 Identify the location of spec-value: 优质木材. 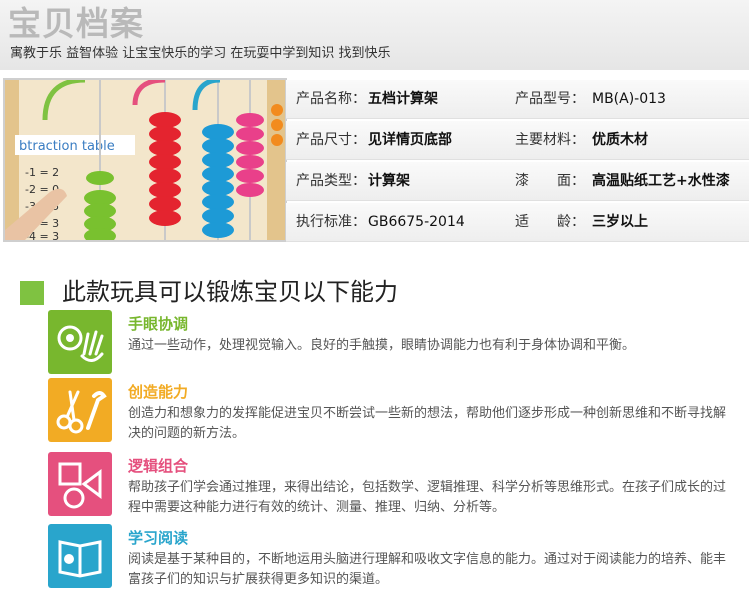
(620, 140).